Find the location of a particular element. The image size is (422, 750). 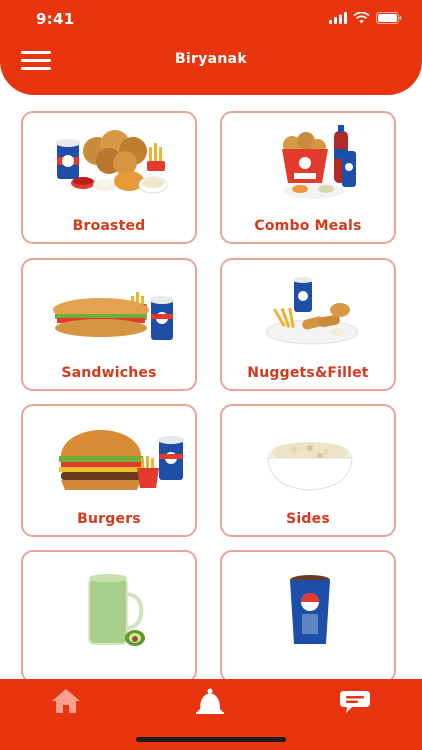

category-card-combo-meals: Combo Meals is located at coordinates (308, 177).